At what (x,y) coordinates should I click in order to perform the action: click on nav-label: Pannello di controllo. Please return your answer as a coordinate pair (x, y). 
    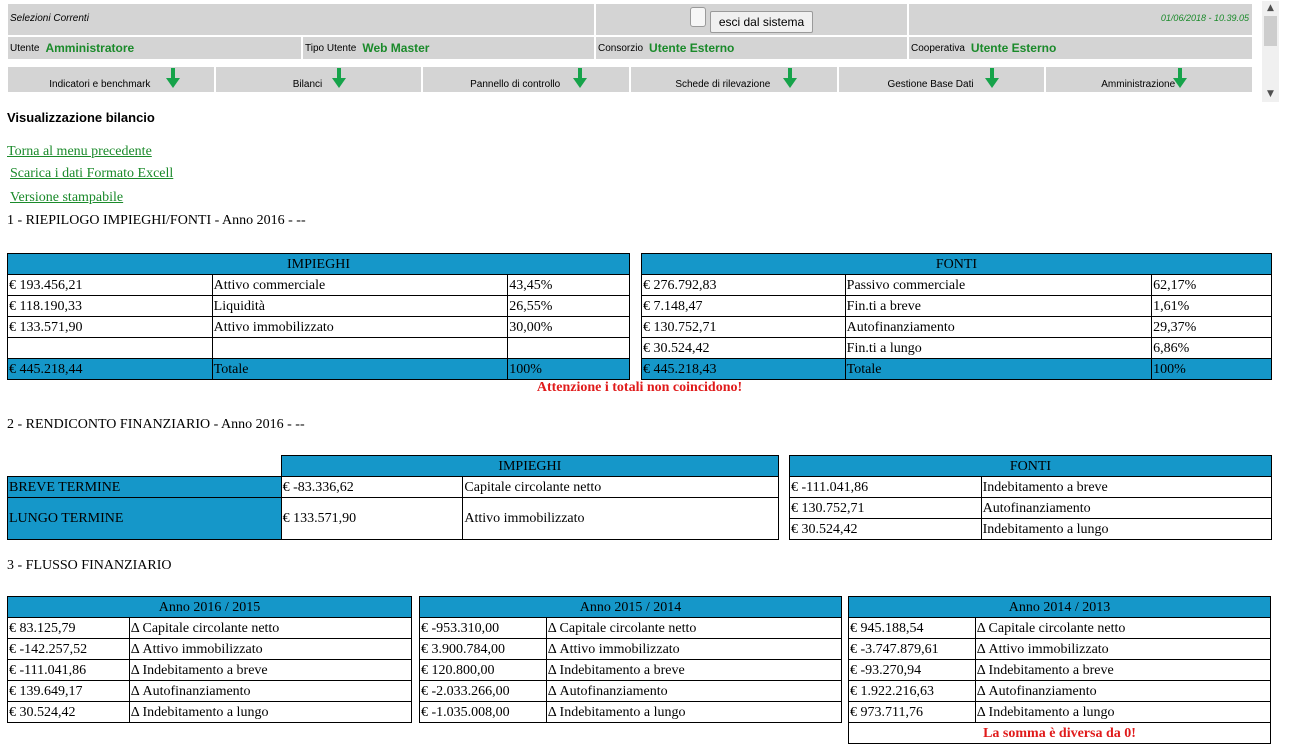
    Looking at the image, I should click on (515, 84).